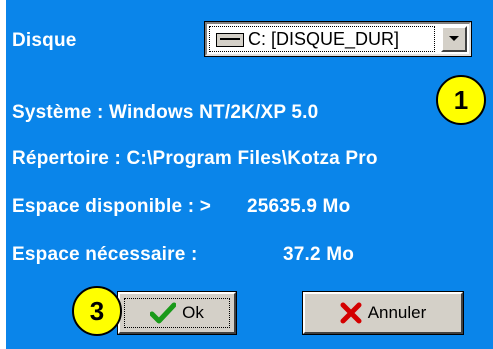  I want to click on directory-info: Répertoire : C:\Program Files\Kotza Pro, so click(195, 158).